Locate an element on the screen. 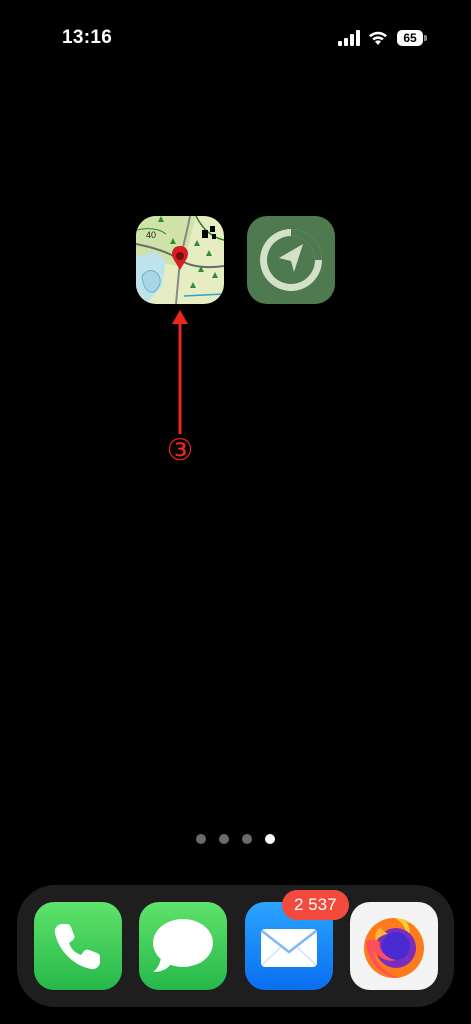 This screenshot has width=471, height=1024. annotation-arrow is located at coordinates (180, 372).